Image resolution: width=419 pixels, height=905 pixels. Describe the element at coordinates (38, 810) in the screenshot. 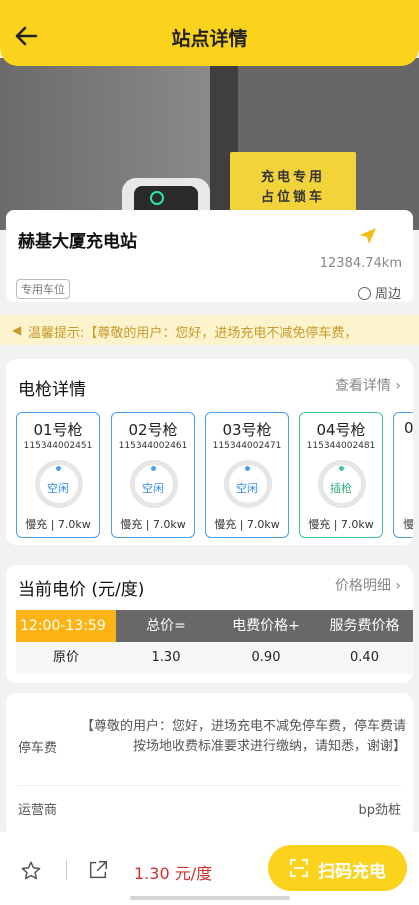

I see `operator-label: 运营商` at that location.